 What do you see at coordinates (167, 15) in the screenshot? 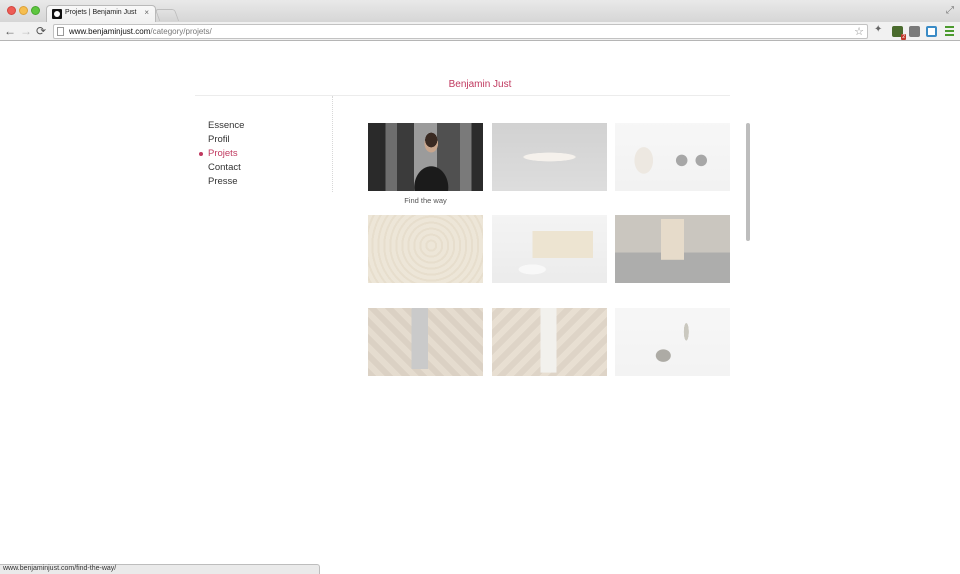
I see `new-tab-button` at bounding box center [167, 15].